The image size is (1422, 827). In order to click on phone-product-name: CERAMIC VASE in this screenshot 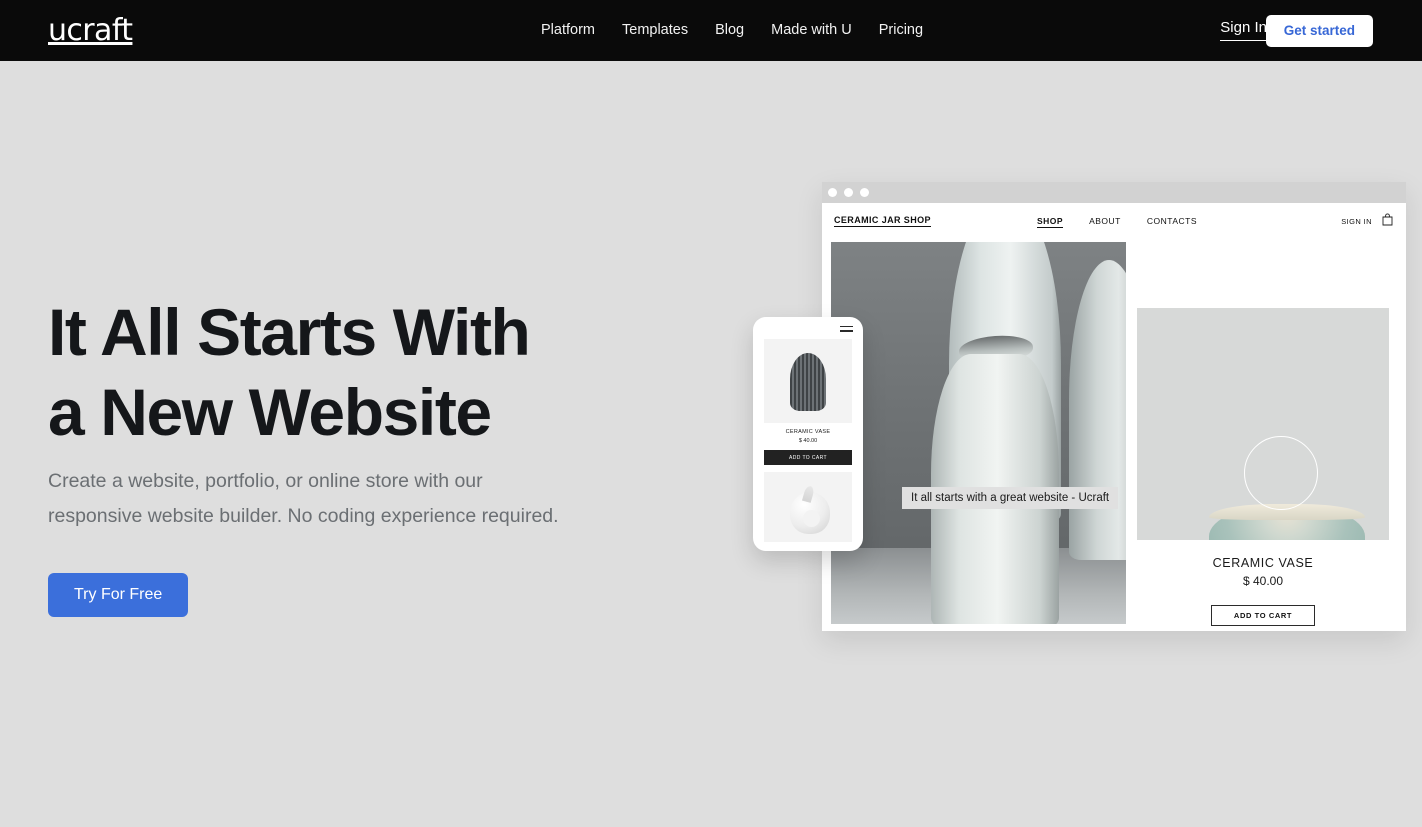, I will do `click(808, 432)`.